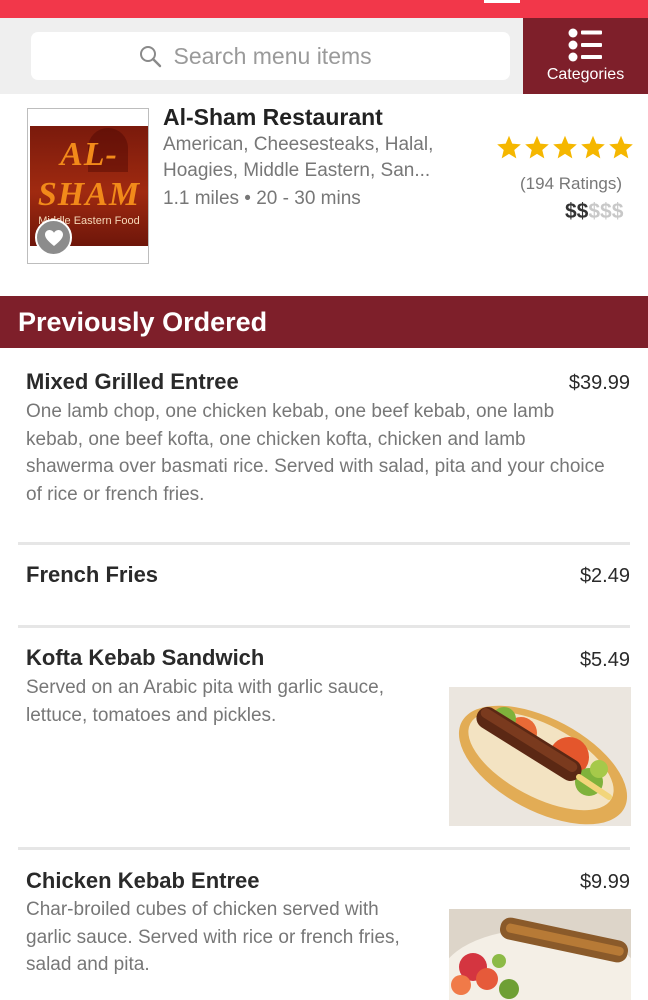 The image size is (648, 1000). Describe the element at coordinates (145, 657) in the screenshot. I see `menu-item-name: Kofta Kebab Sandwich` at that location.